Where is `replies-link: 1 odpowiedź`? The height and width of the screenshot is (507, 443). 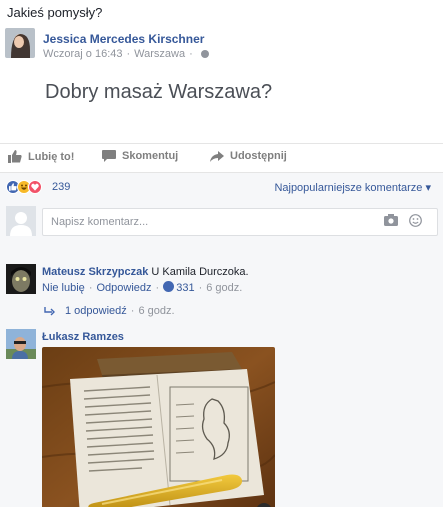 replies-link: 1 odpowiedź is located at coordinates (96, 311).